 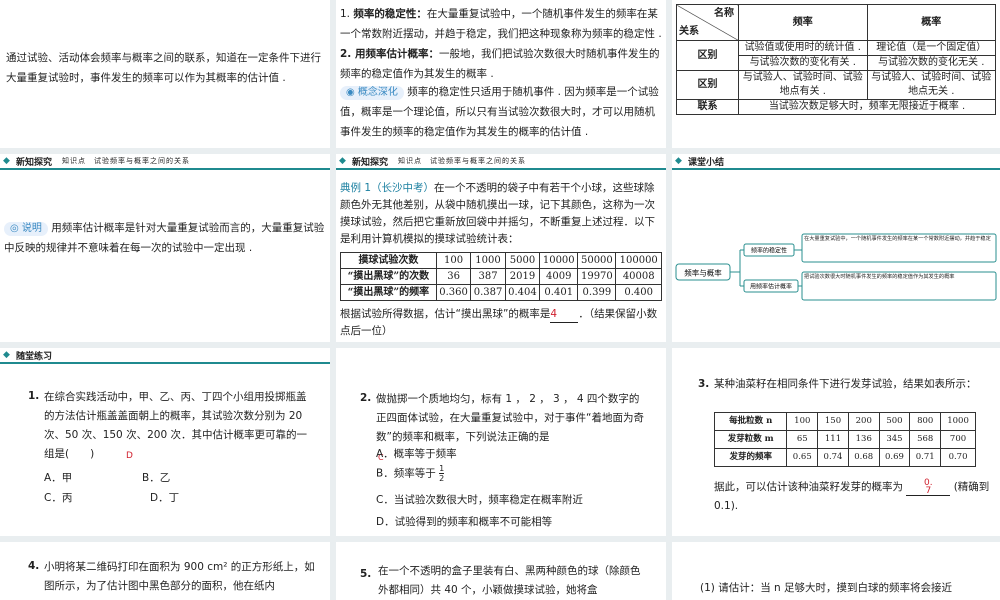 I want to click on q3-table-cell: 800, so click(x=925, y=421).